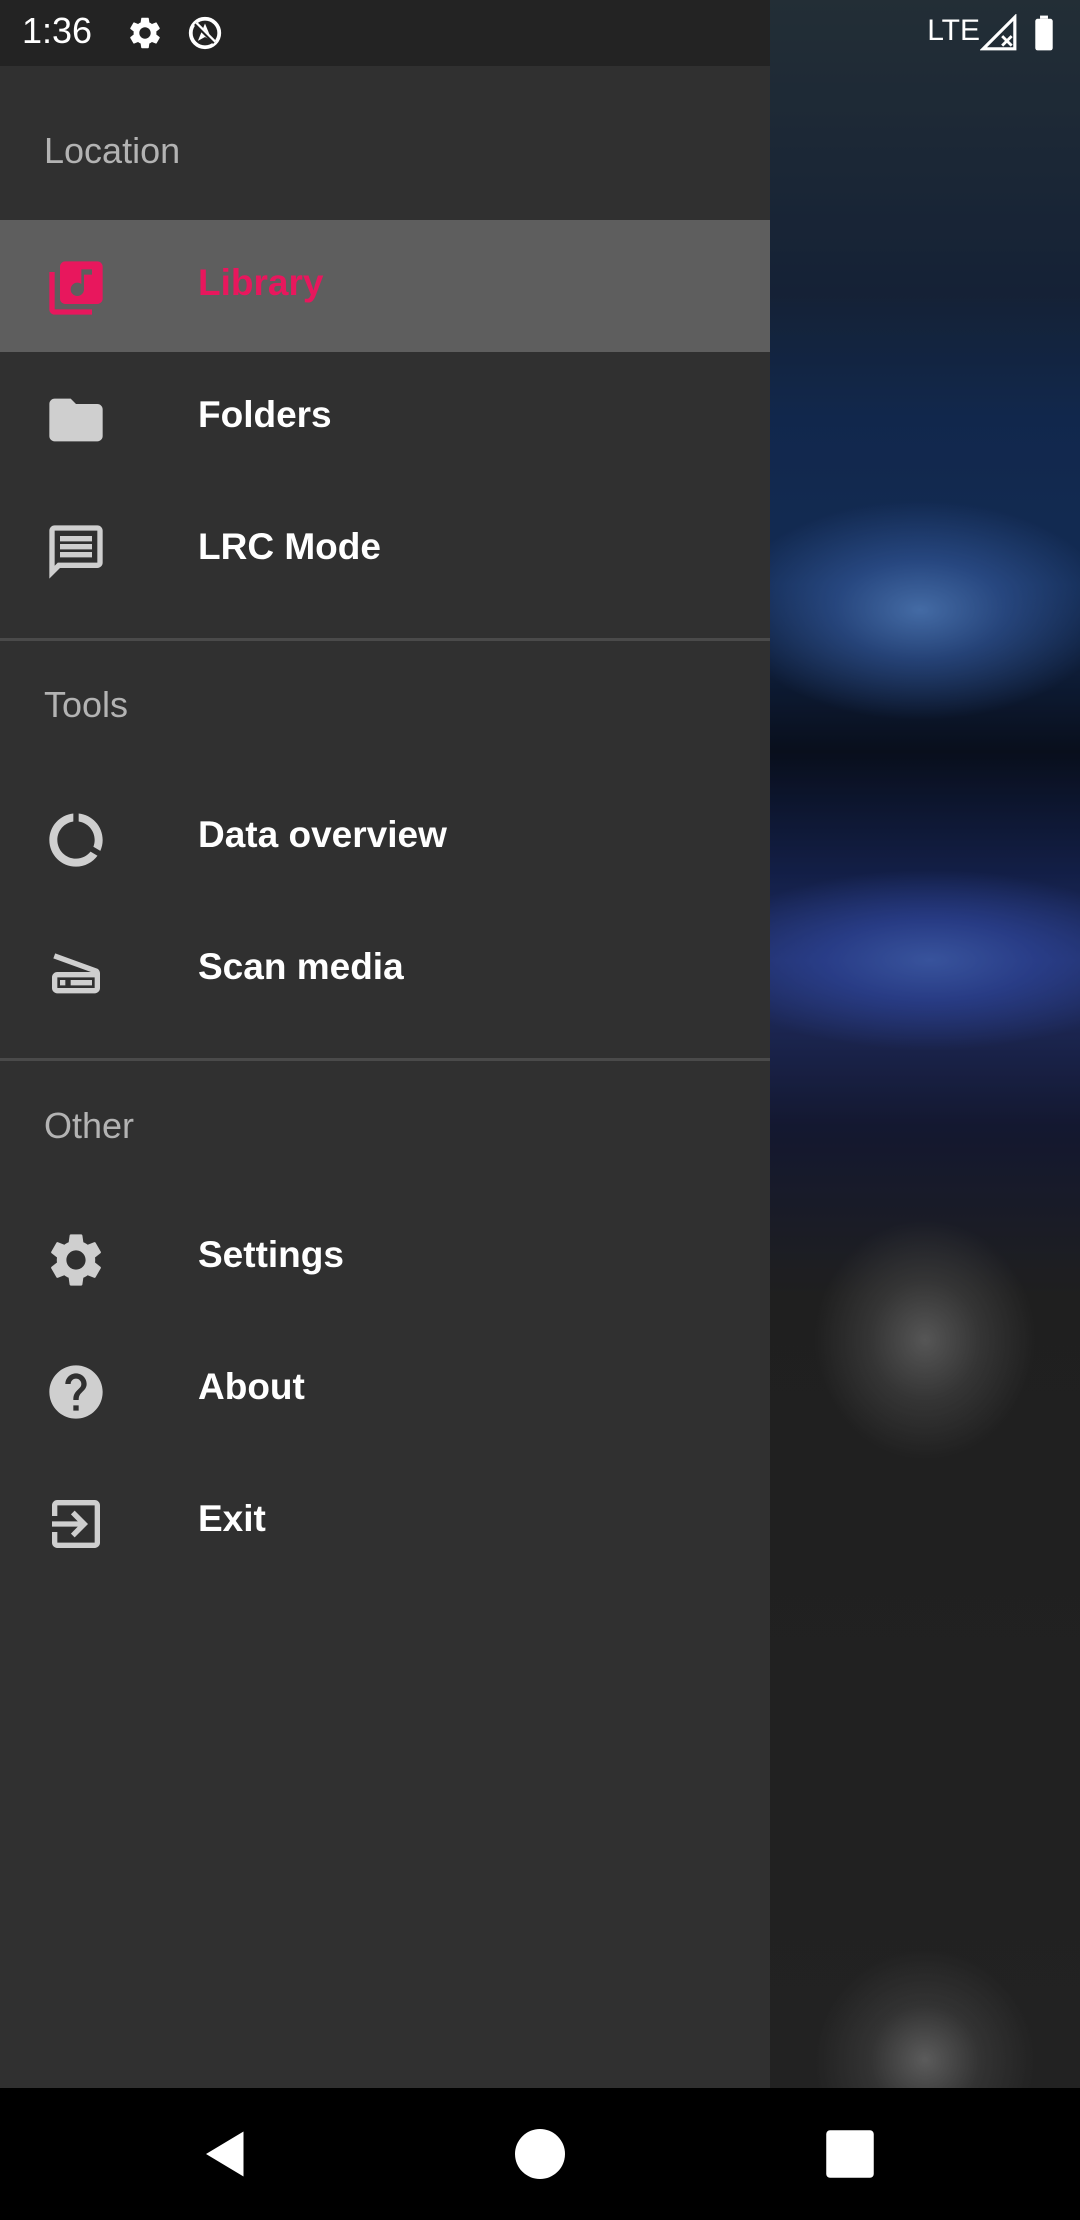 The height and width of the screenshot is (2220, 1080). Describe the element at coordinates (76, 840) in the screenshot. I see `donut-chart-icon` at that location.